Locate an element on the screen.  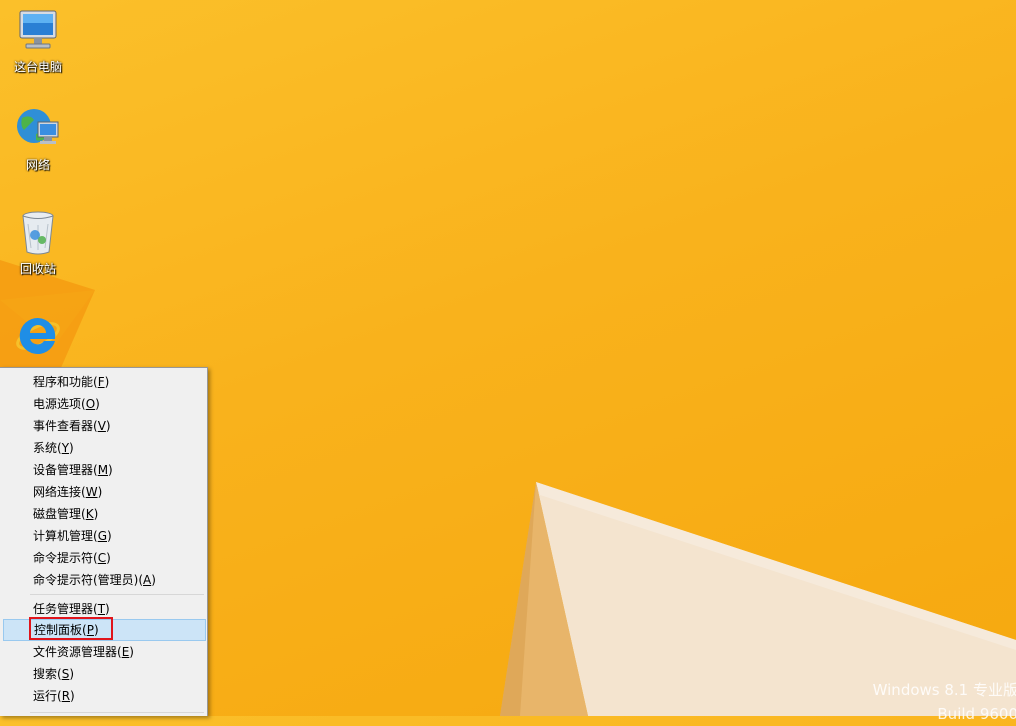
menu-item-accelerator: Y is located at coordinates (65, 448).